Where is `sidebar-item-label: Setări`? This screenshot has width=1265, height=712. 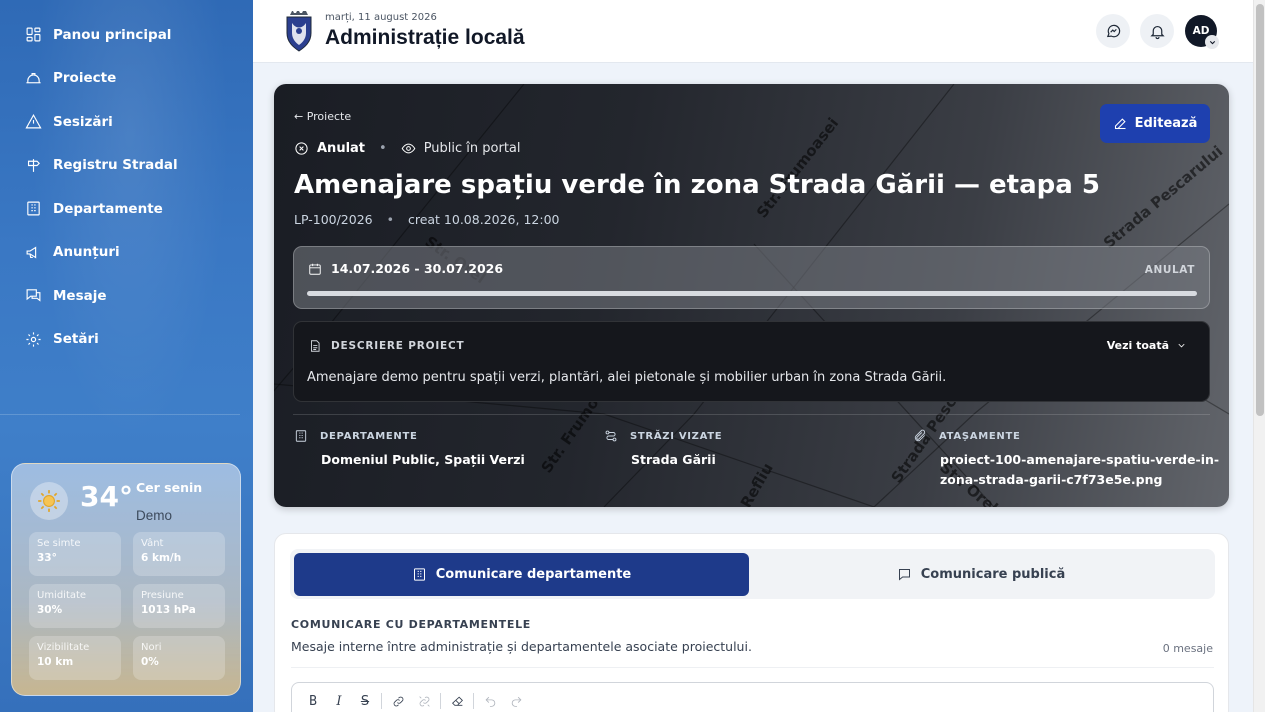
sidebar-item-label: Setări is located at coordinates (76, 339).